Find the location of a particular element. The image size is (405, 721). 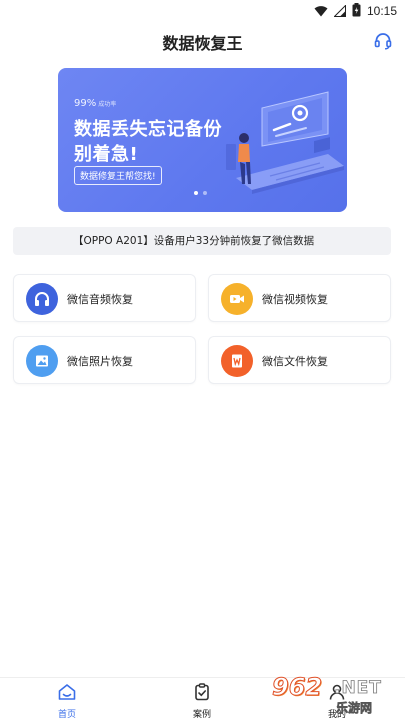

promo-banner: 99% 成功率 数据丢失忘记备份 别着急! 数据修复王帮您找! is located at coordinates (202, 140).